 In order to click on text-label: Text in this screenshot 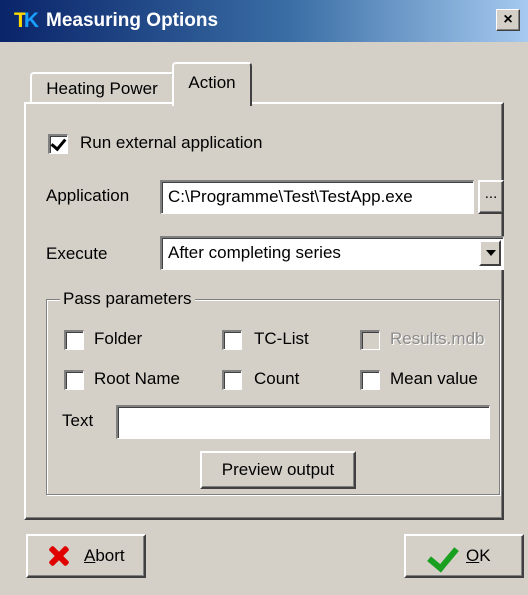, I will do `click(78, 420)`.